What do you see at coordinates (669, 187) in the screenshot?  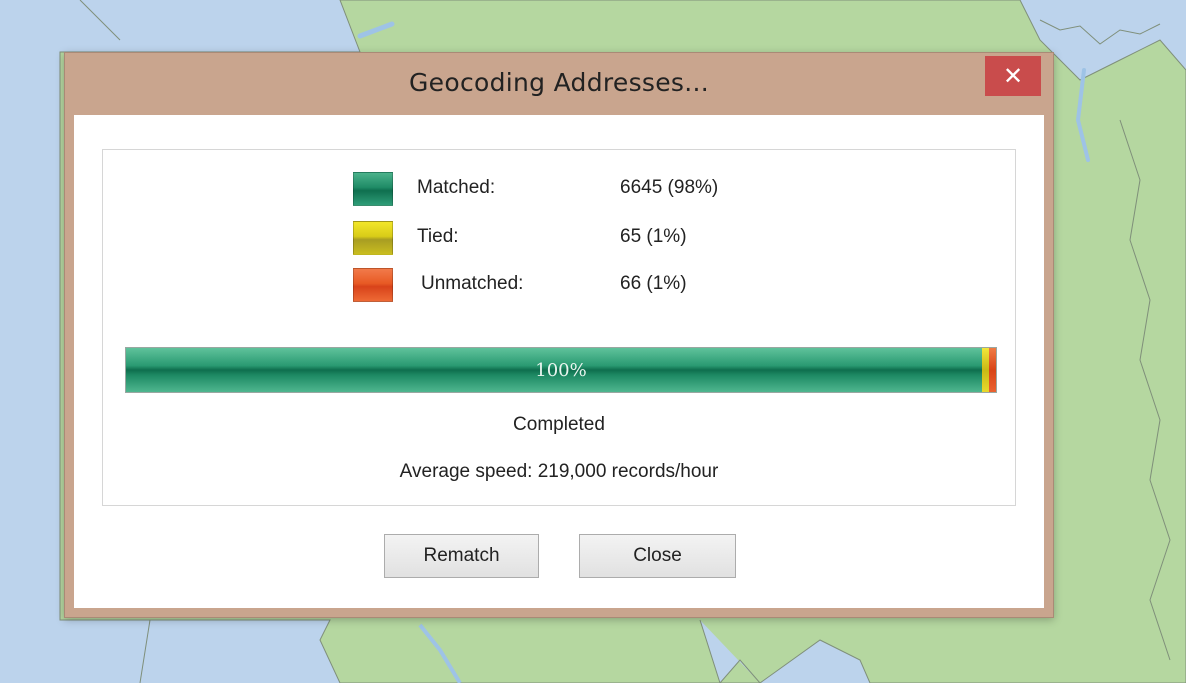 I see `matched-value: 6645 (98%)` at bounding box center [669, 187].